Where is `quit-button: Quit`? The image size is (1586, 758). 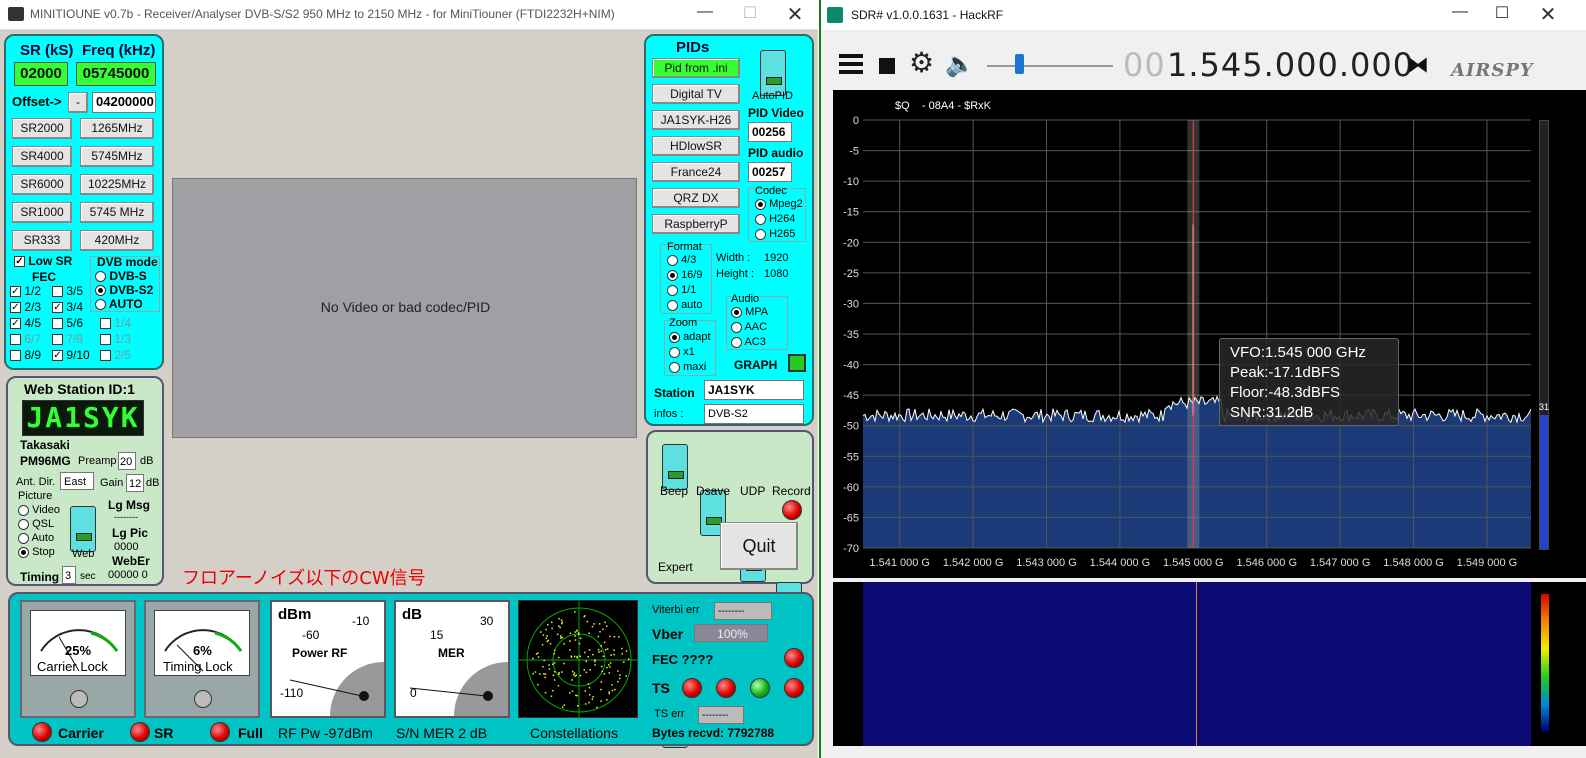
quit-button: Quit is located at coordinates (759, 546).